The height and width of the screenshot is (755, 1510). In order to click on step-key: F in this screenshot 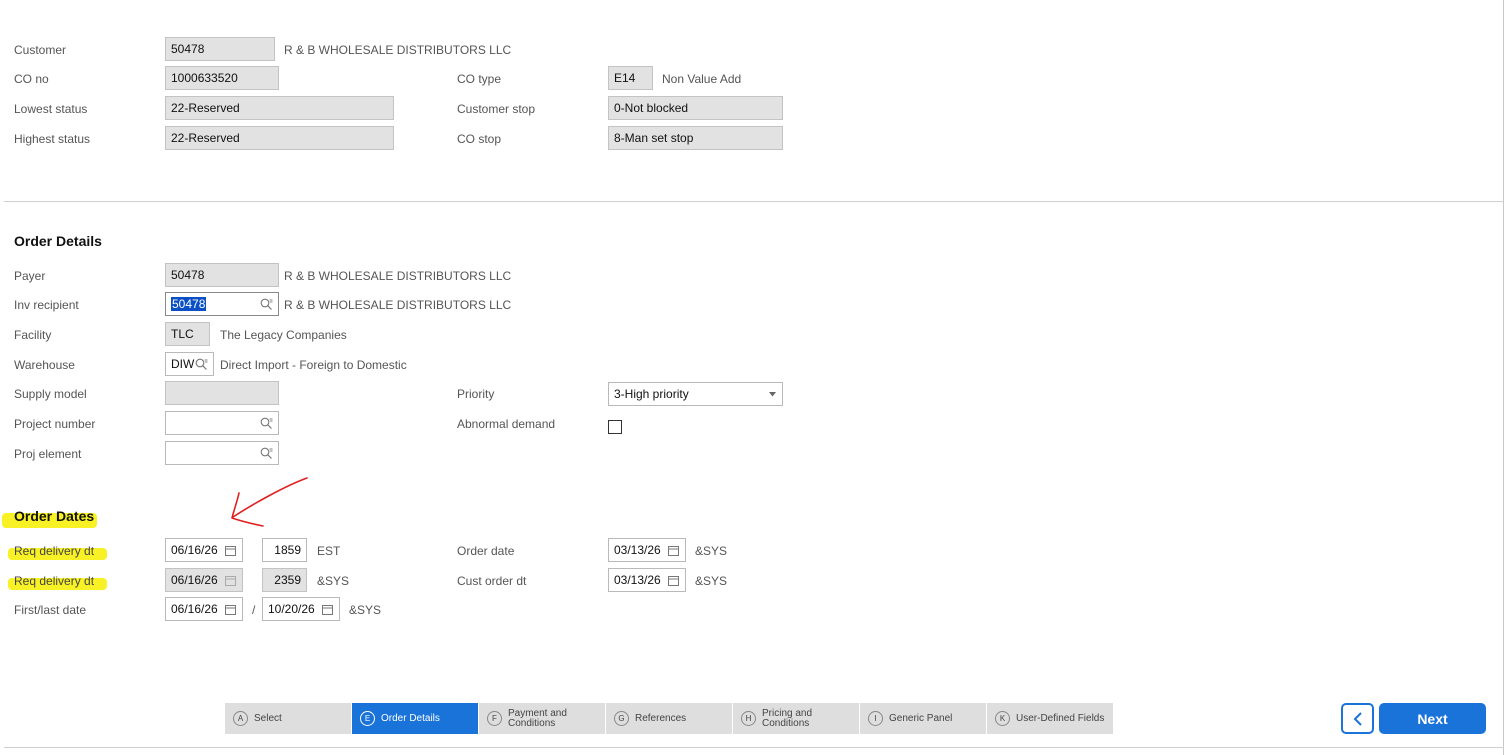, I will do `click(494, 718)`.